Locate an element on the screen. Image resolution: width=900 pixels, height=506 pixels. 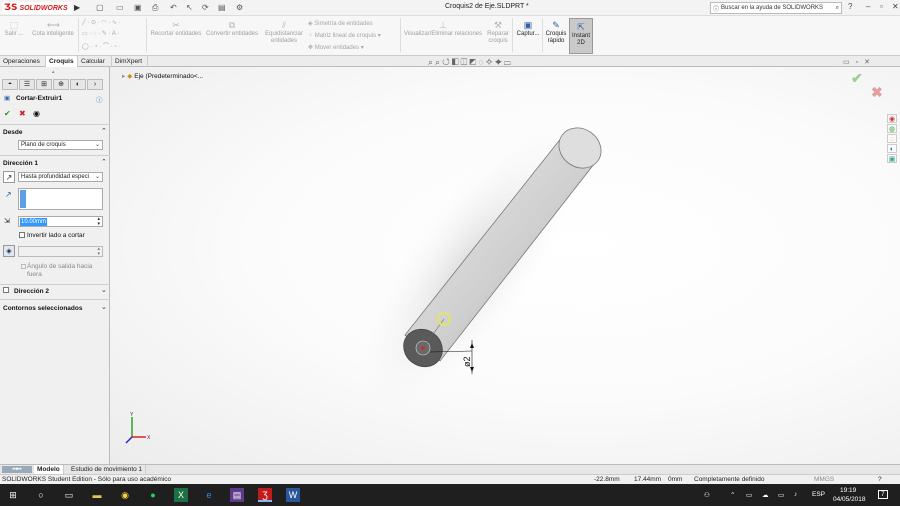
windows-start-icon: ⊞ is located at coordinates (13, 495).